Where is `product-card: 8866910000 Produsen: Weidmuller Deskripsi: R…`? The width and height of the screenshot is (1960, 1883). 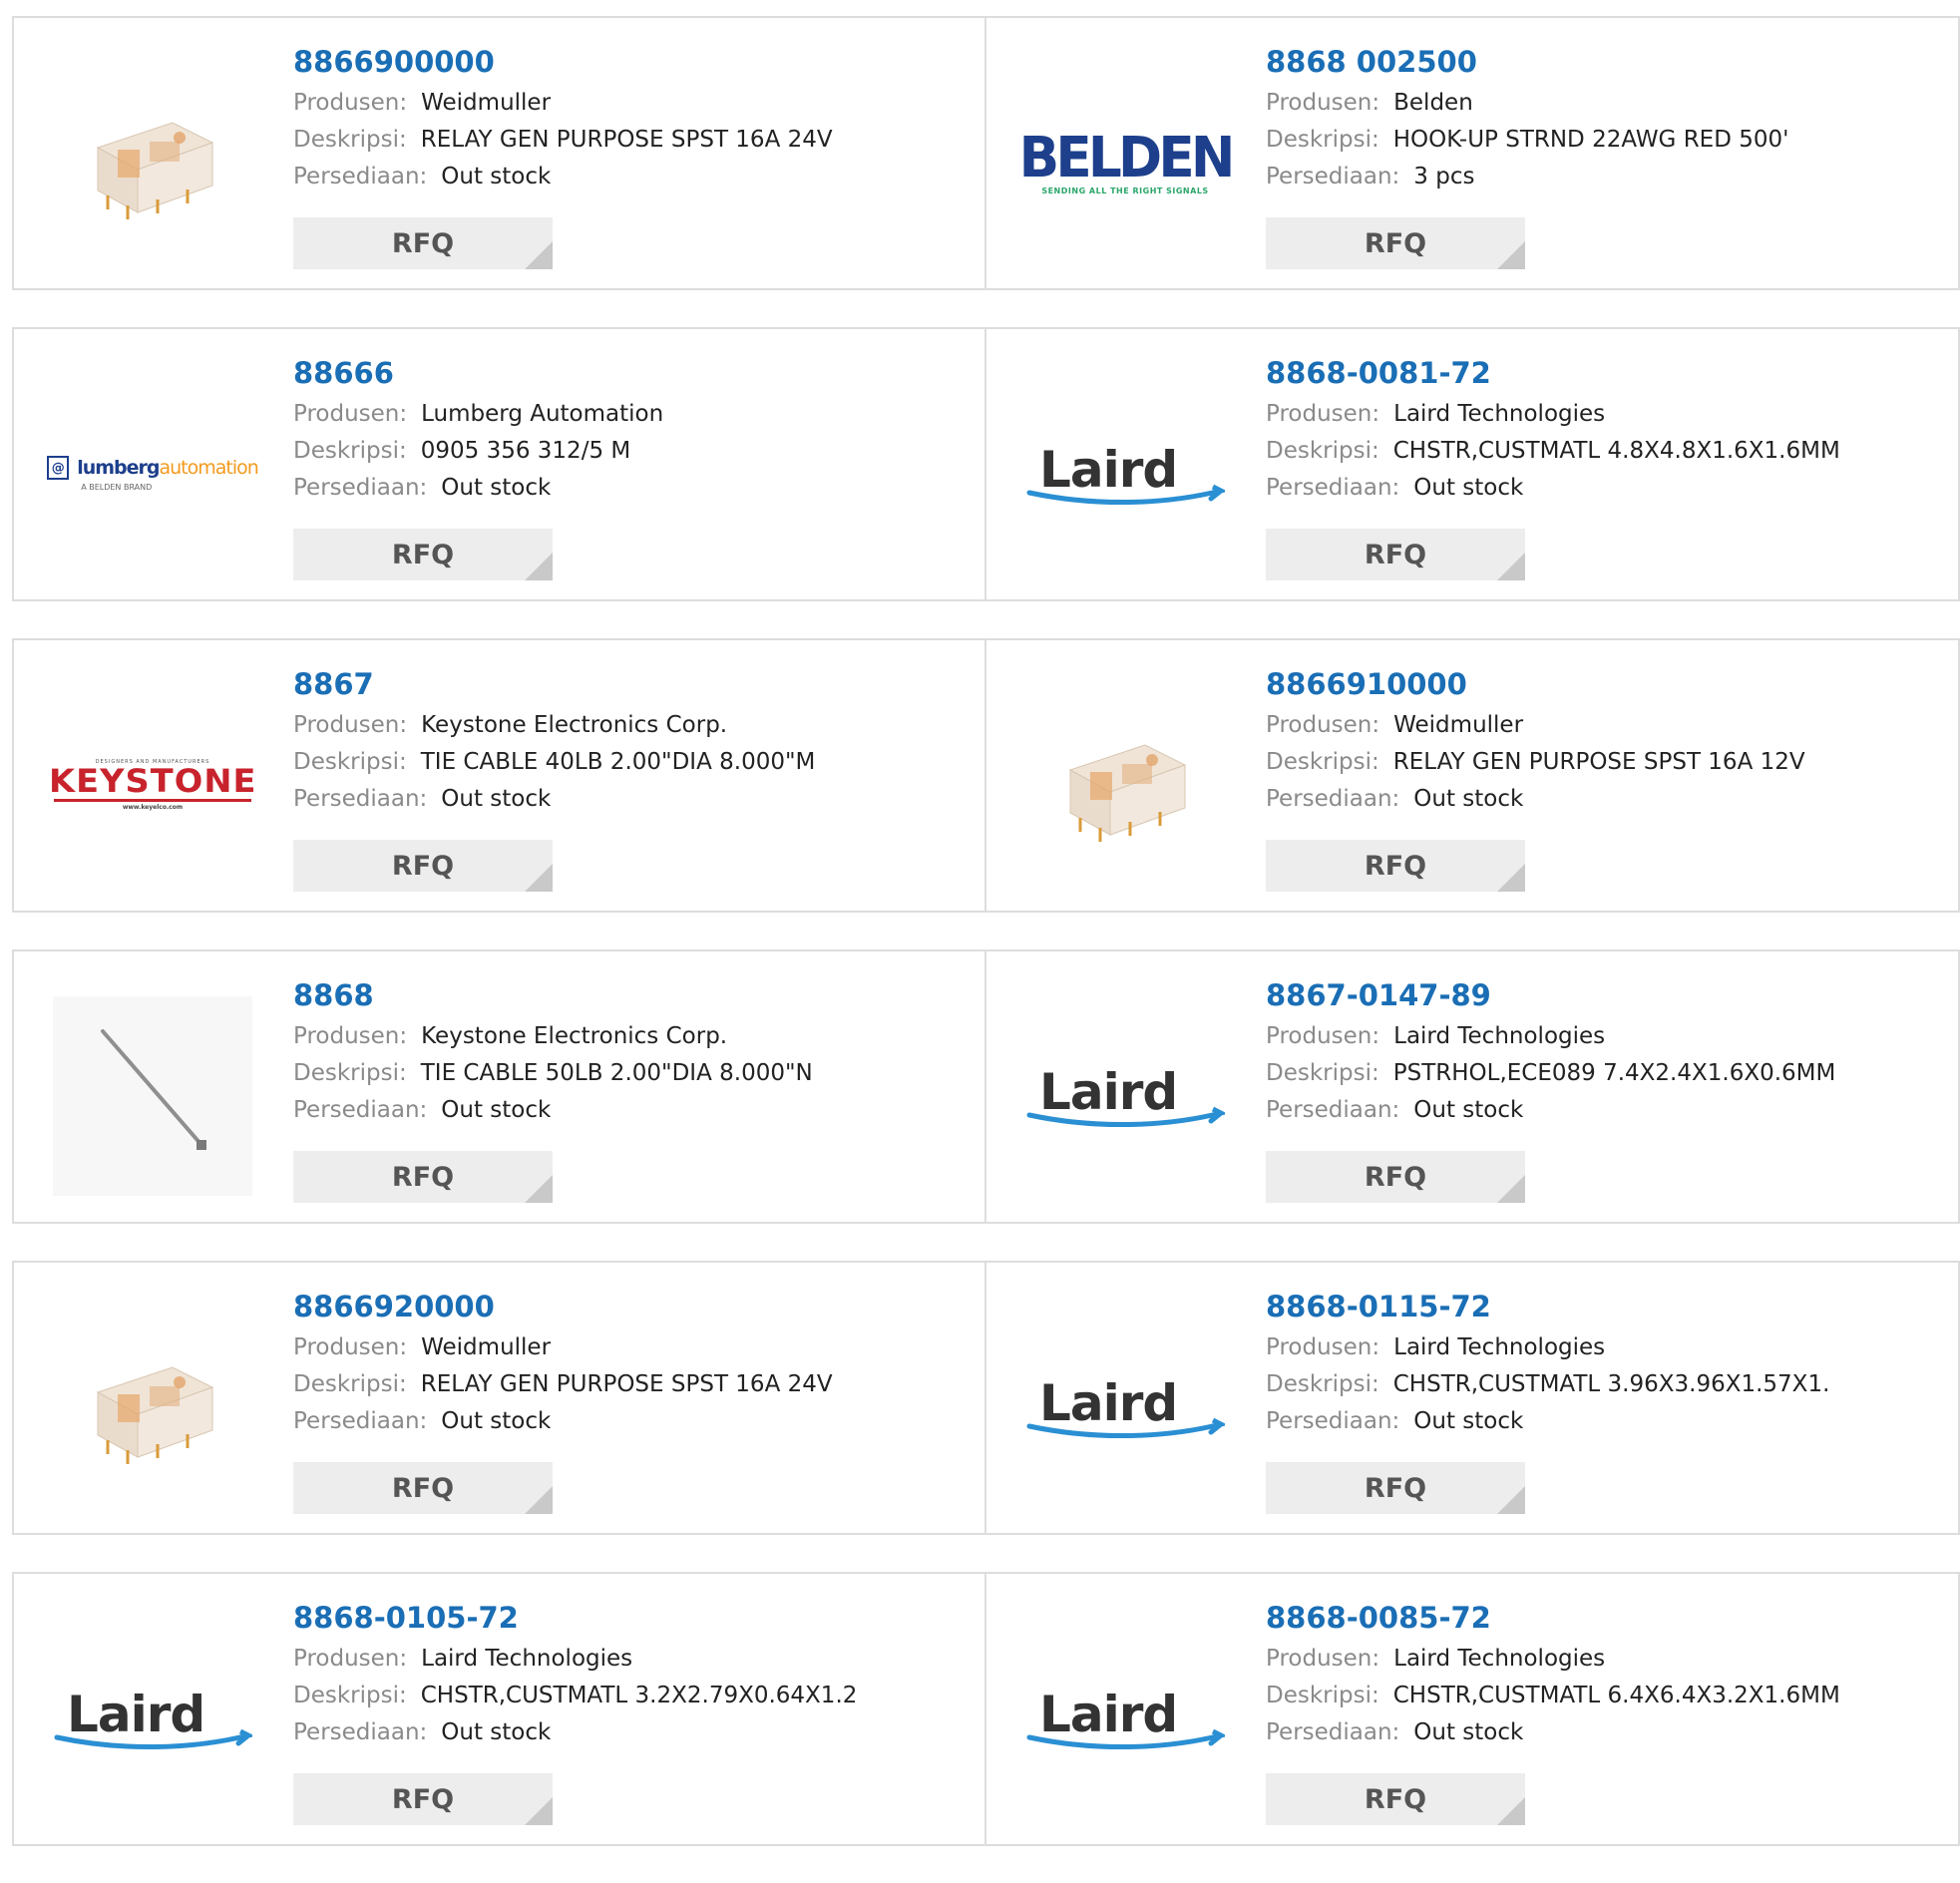
product-card: 8866910000 Produsen: Weidmuller Deskripsi: R… is located at coordinates (1473, 775).